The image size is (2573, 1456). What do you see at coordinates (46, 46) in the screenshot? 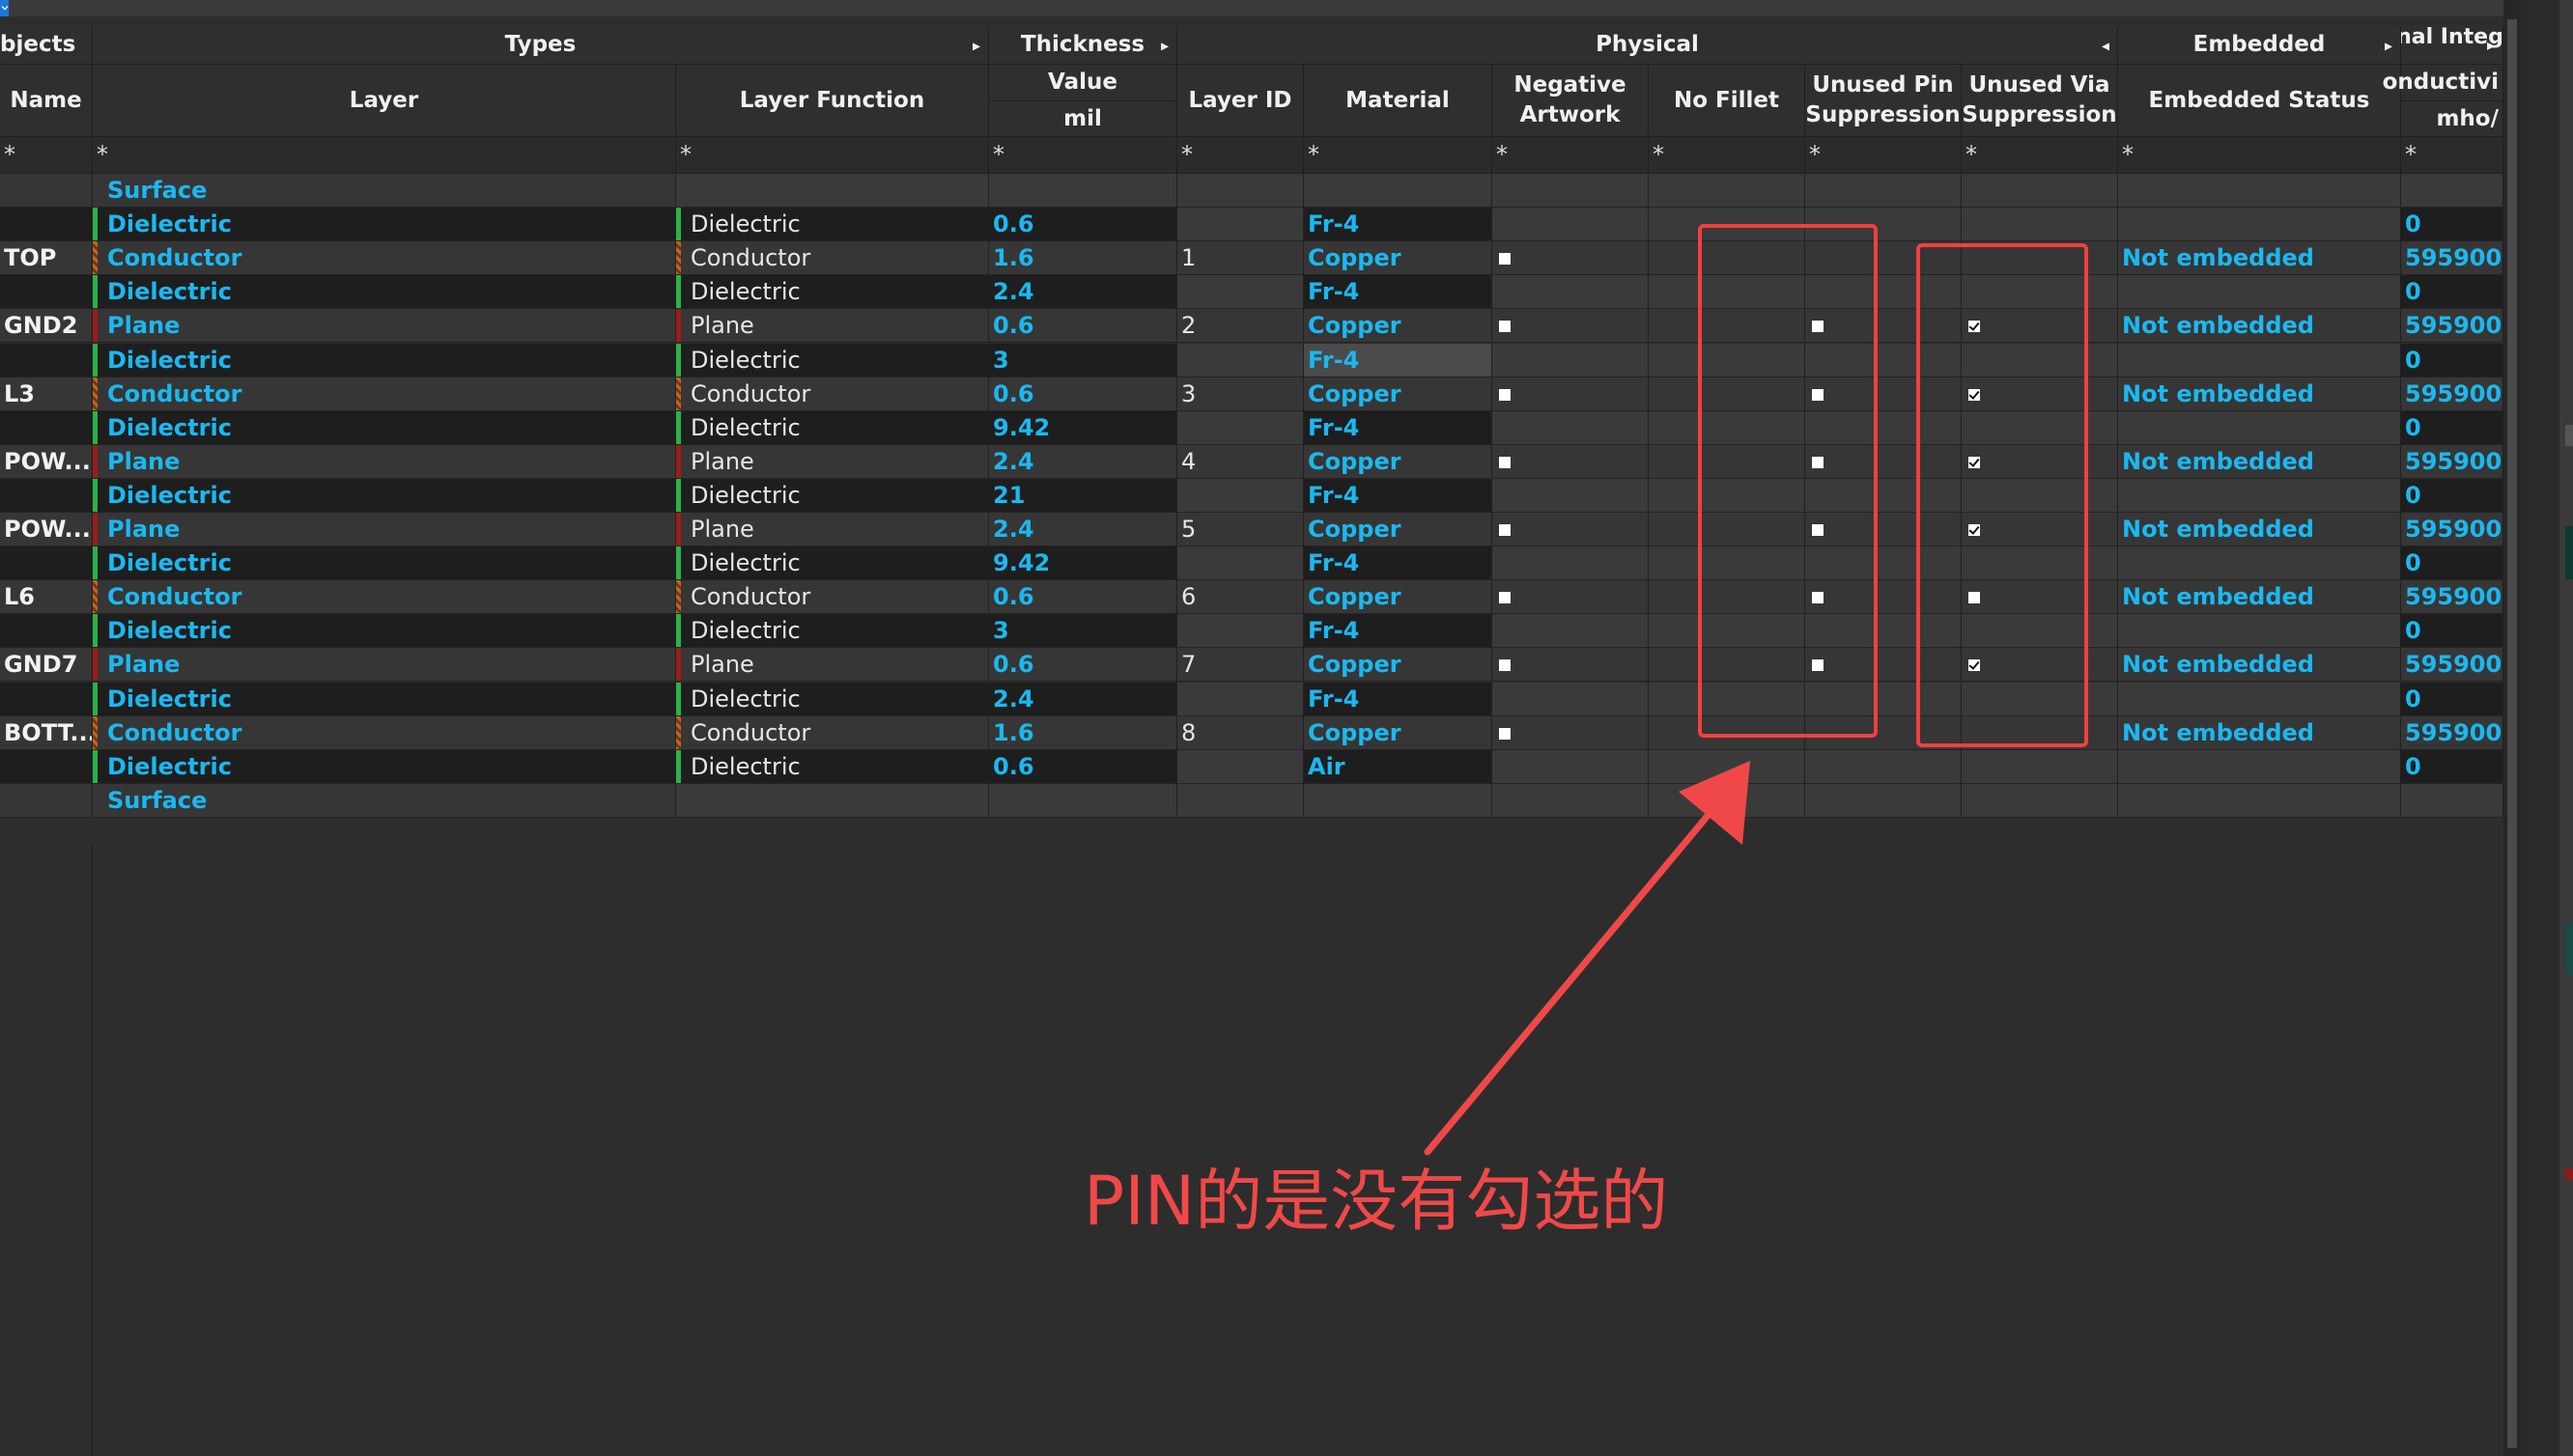
I see `group-header: bjects` at bounding box center [46, 46].